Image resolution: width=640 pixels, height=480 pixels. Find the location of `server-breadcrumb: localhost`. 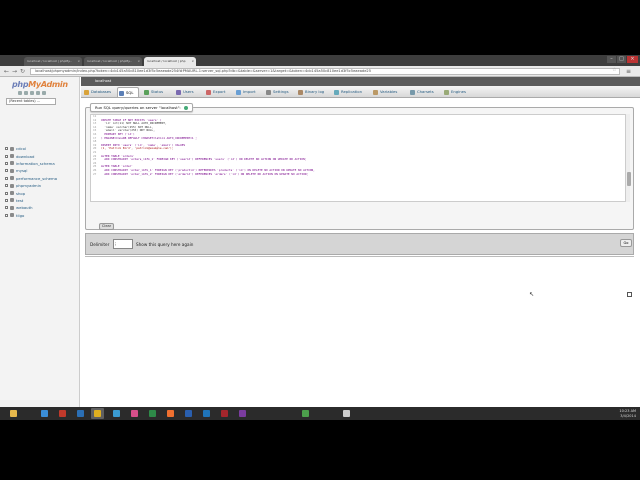

server-breadcrumb: localhost is located at coordinates (360, 81).